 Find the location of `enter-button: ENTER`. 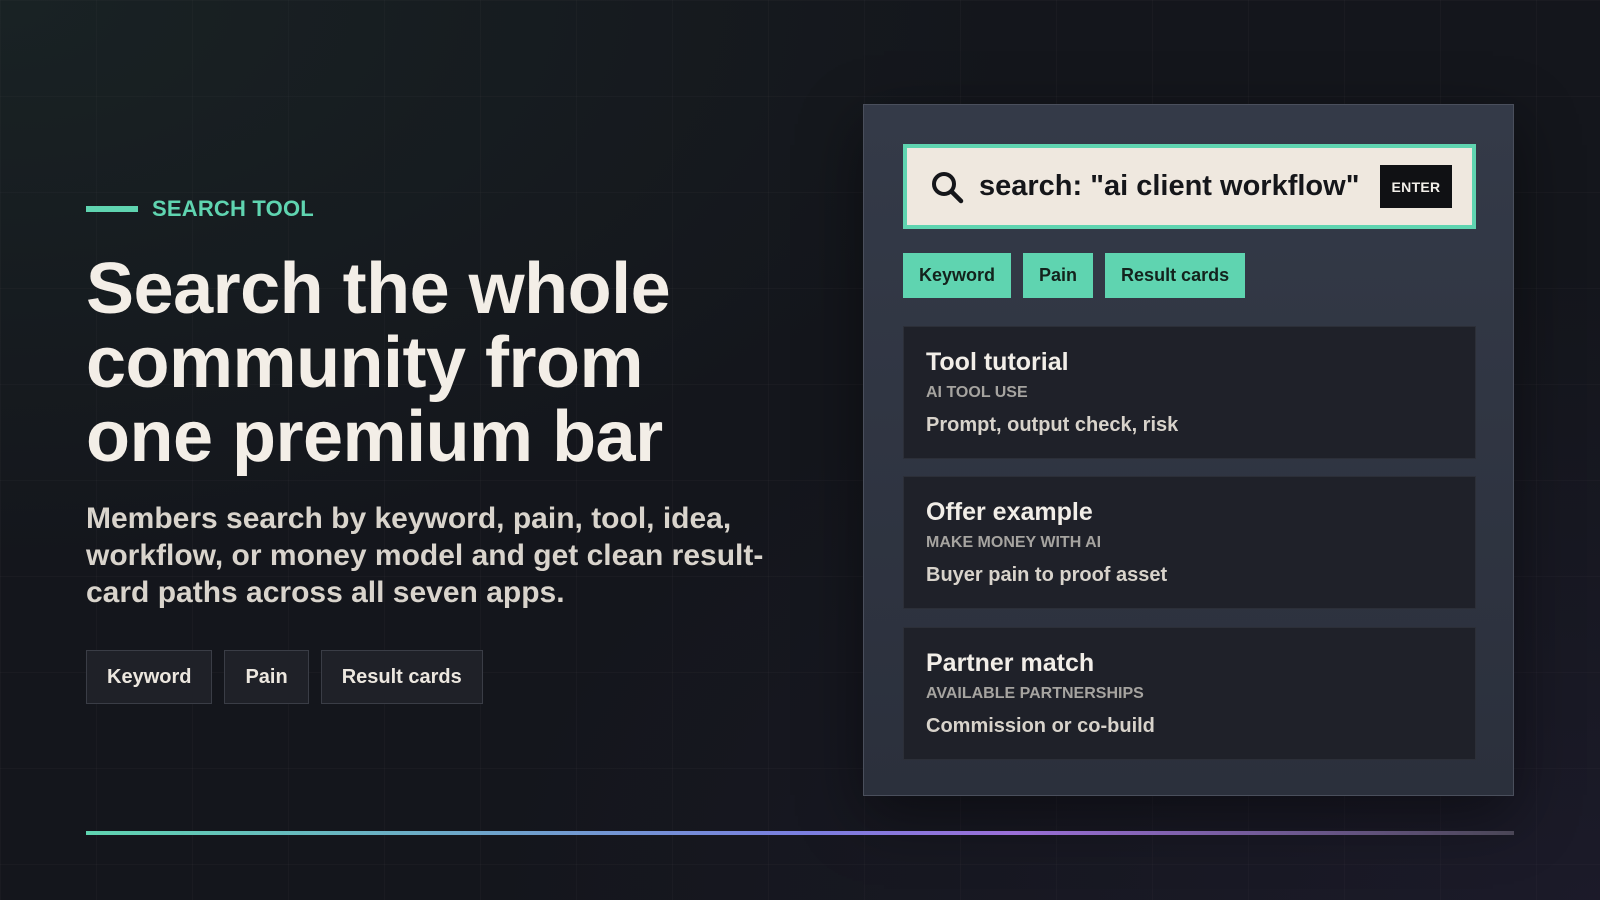

enter-button: ENTER is located at coordinates (1416, 186).